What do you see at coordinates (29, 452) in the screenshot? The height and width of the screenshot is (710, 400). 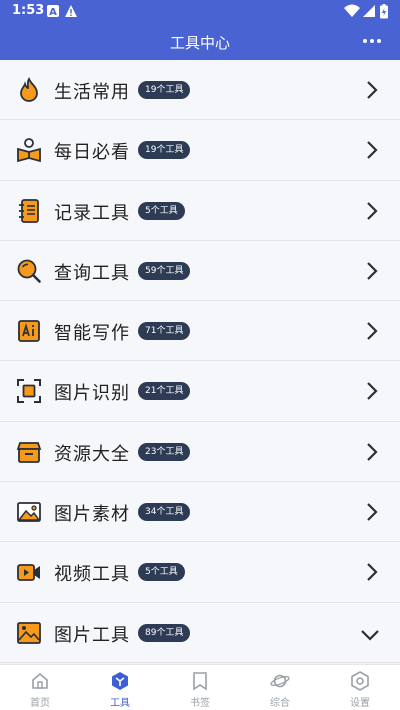 I see `box-icon` at bounding box center [29, 452].